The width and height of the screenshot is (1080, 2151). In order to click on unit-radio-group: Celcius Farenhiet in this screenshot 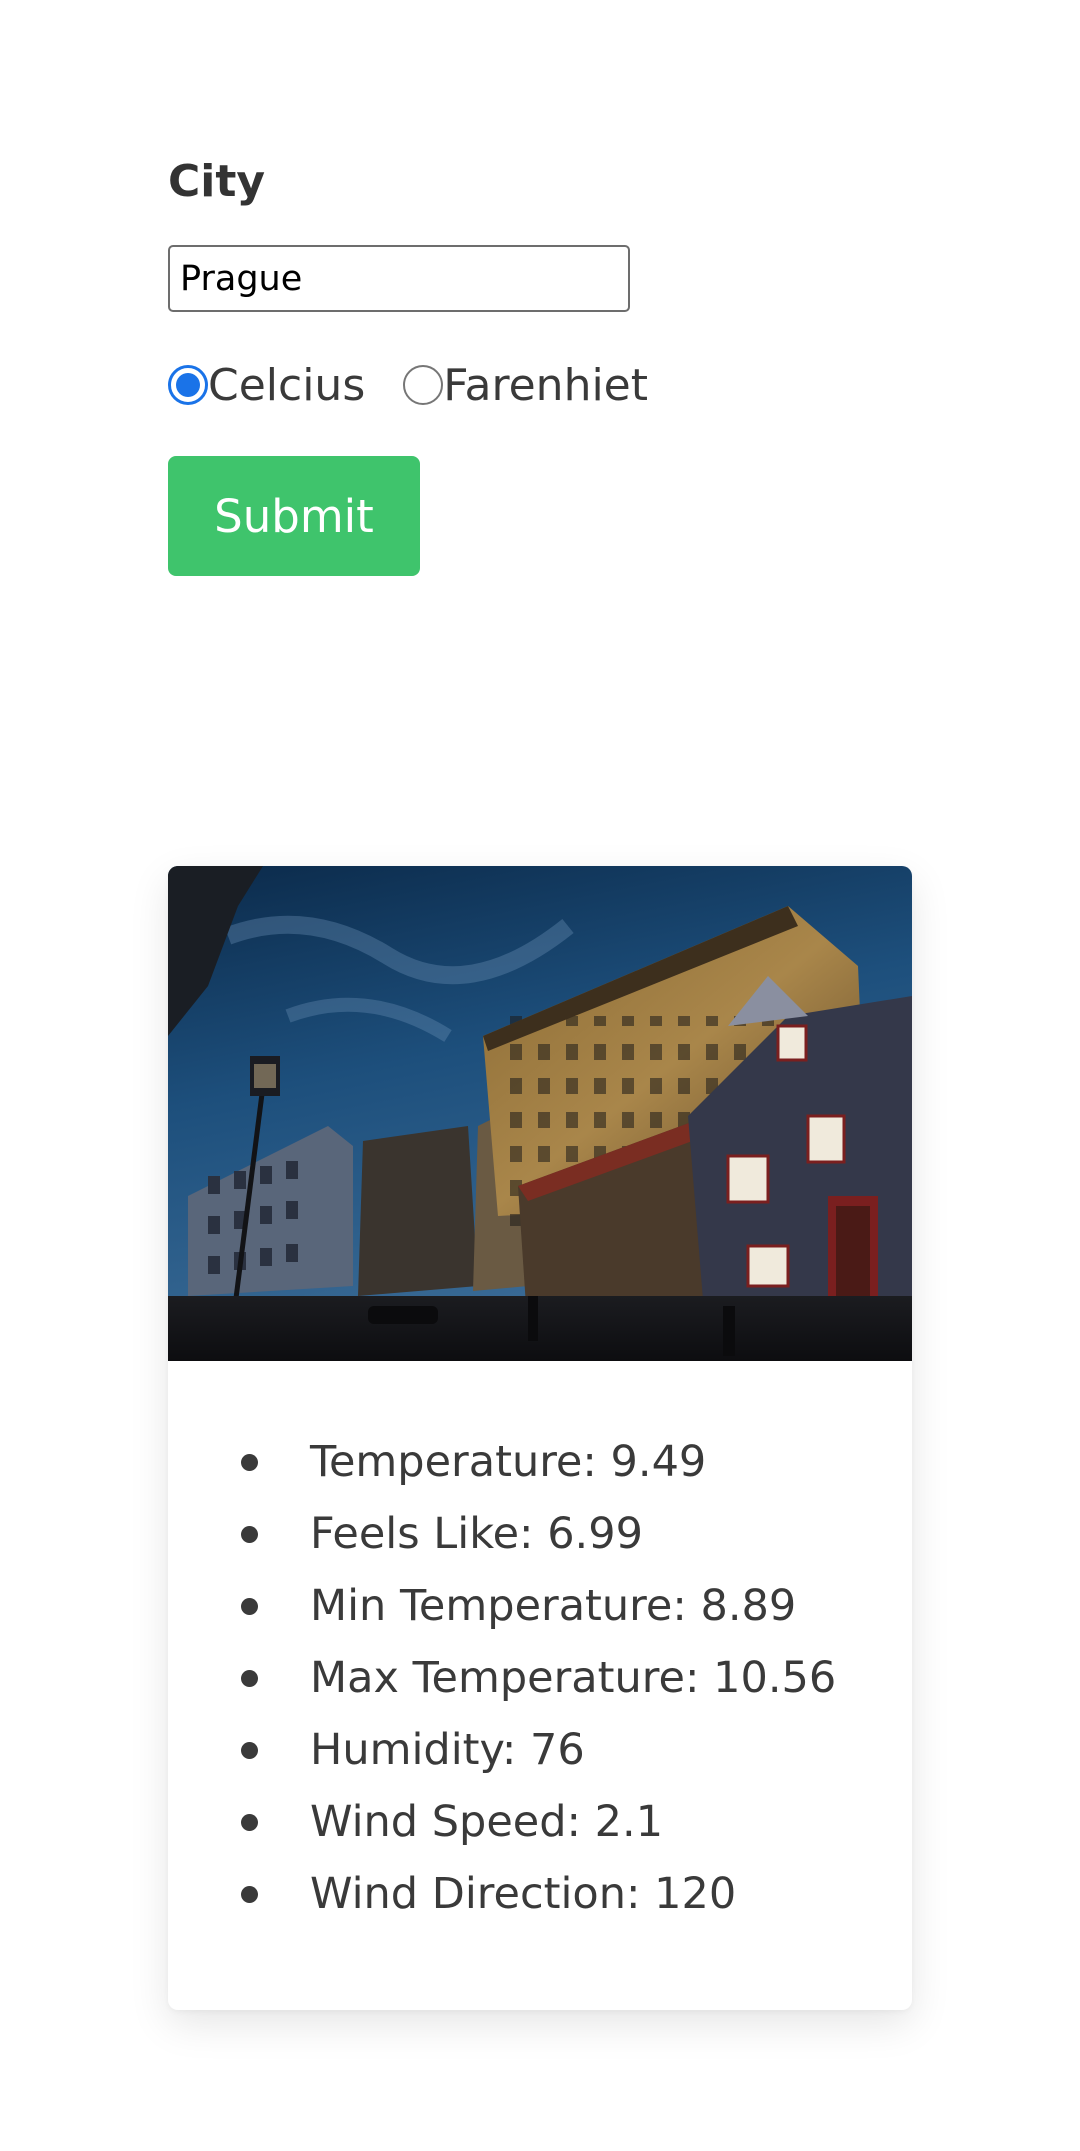, I will do `click(408, 385)`.